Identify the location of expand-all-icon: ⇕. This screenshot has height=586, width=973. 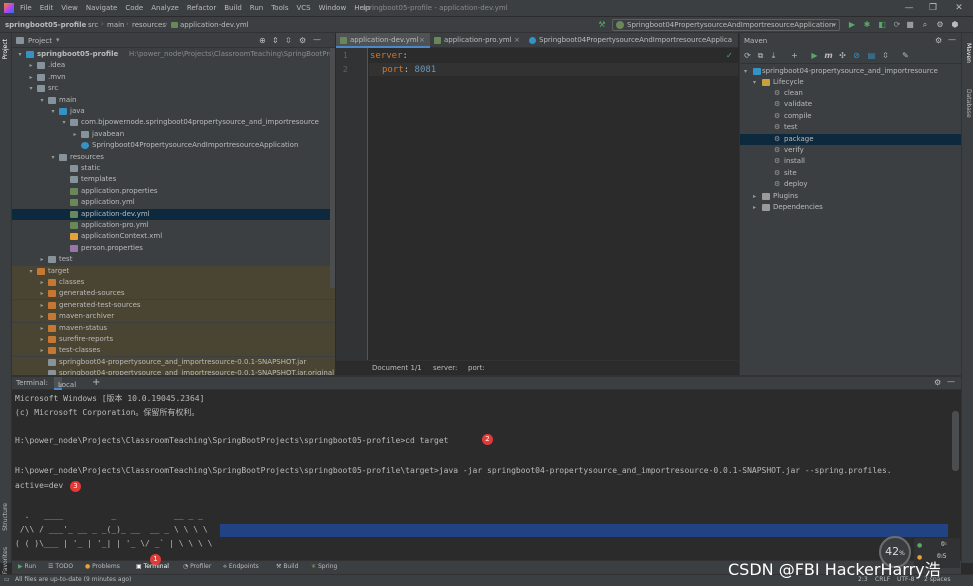
(275, 40).